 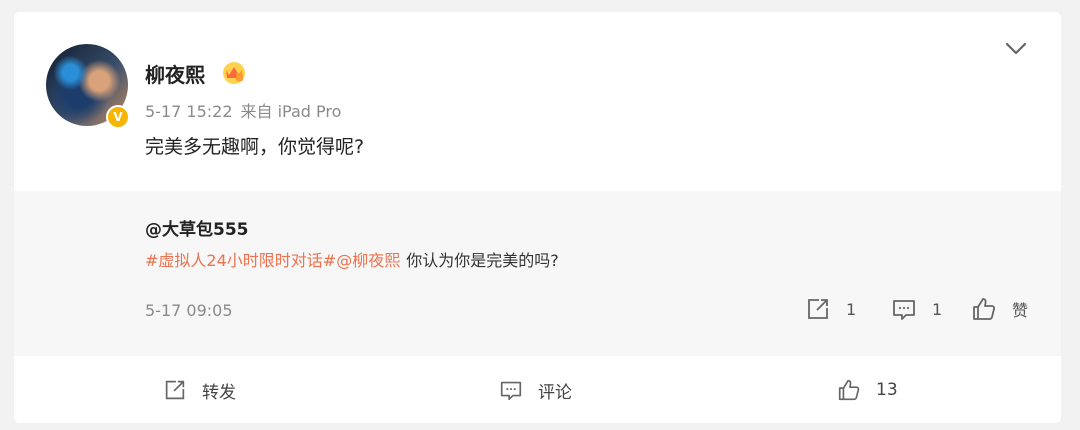 I want to click on repost-timestamp: 5-17 09:05, so click(x=189, y=310).